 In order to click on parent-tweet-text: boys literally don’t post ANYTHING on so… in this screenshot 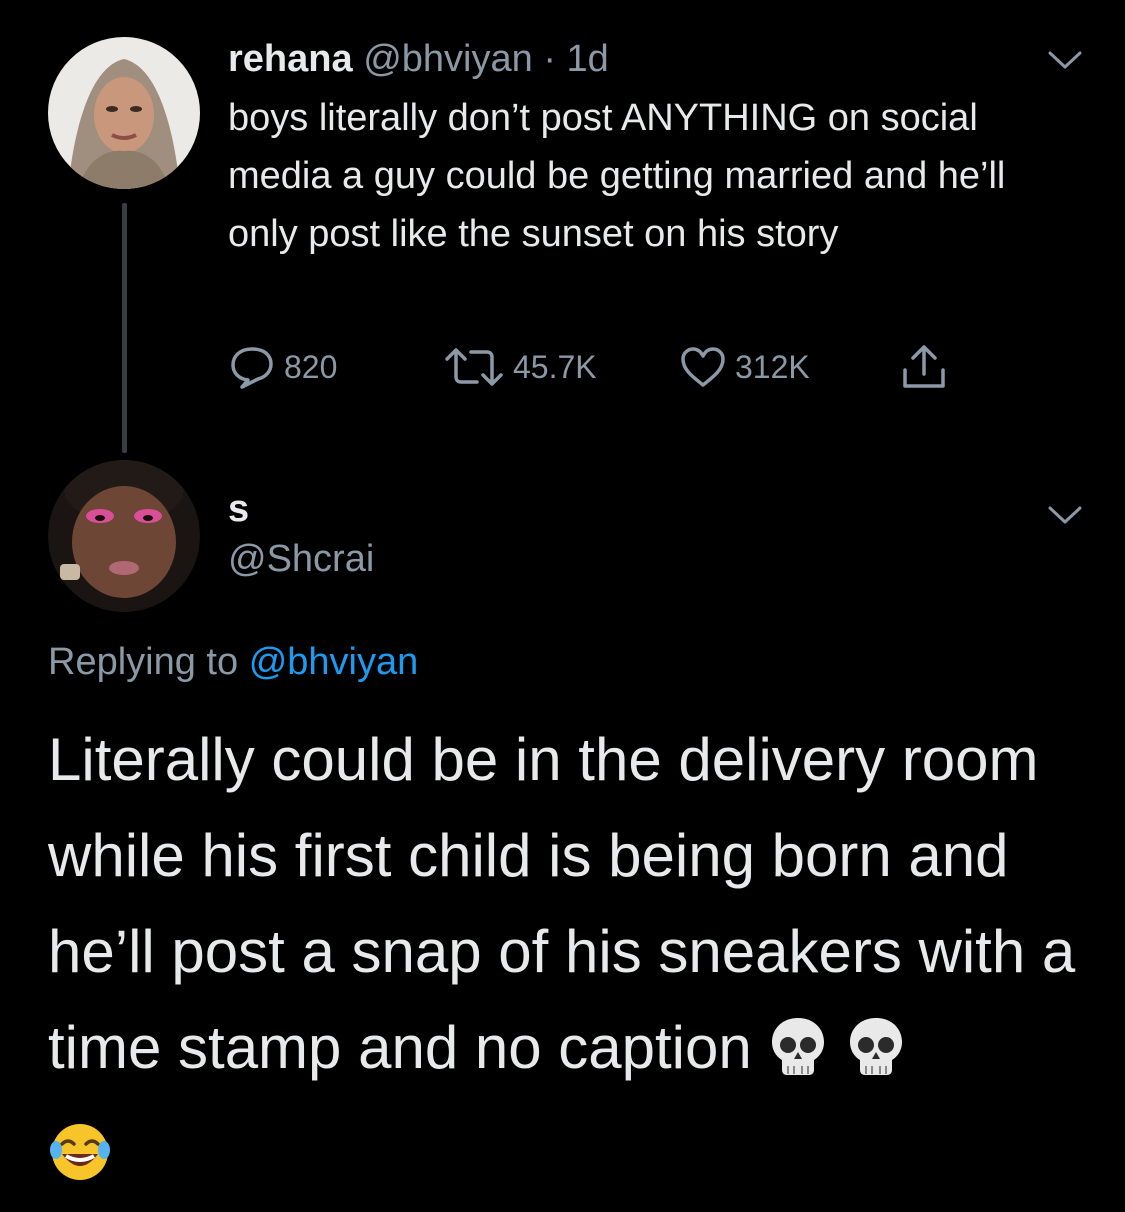, I will do `click(617, 176)`.